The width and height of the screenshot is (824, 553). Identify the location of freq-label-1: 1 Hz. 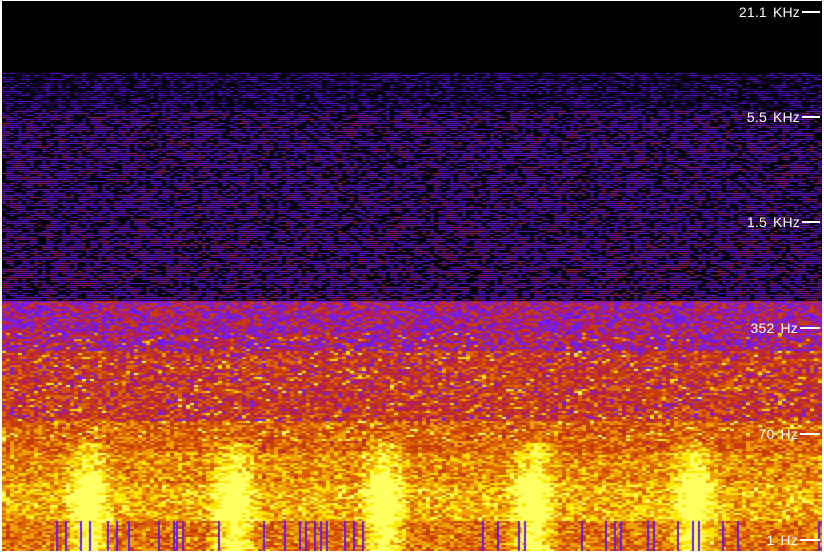
(793, 540).